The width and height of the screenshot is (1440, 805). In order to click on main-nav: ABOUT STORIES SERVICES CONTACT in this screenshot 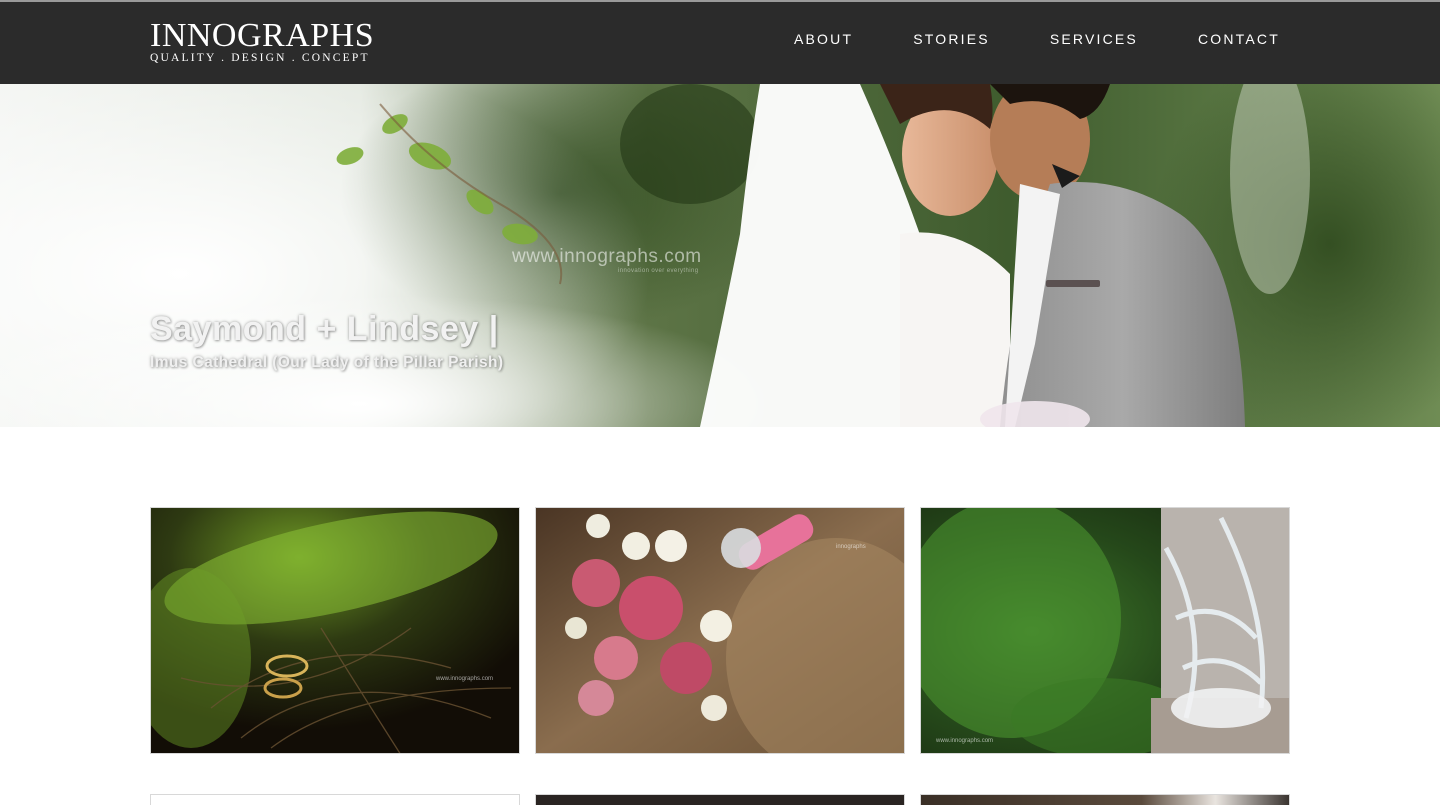, I will do `click(1037, 39)`.